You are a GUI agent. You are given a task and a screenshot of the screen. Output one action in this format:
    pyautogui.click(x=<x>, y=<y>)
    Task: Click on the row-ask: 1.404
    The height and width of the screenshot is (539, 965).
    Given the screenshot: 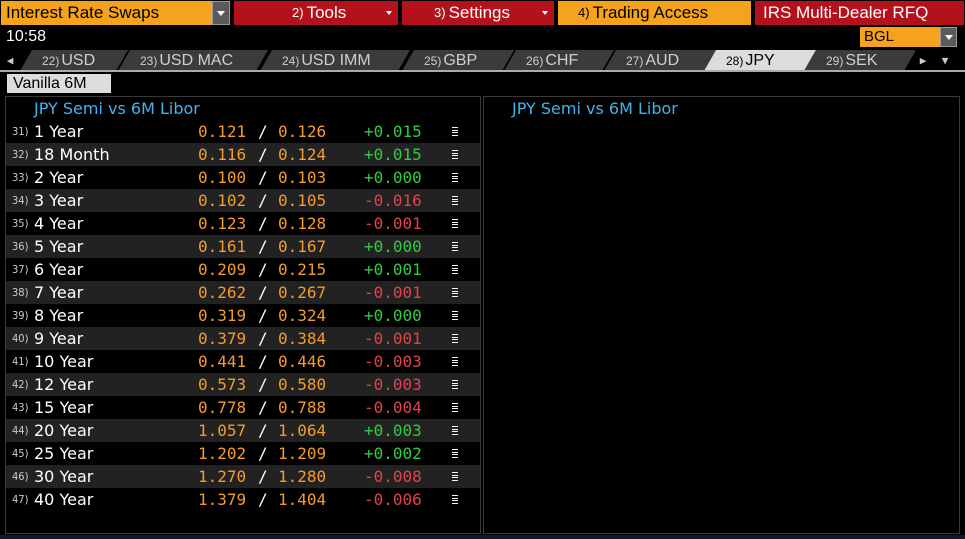 What is the action you would take?
    pyautogui.click(x=302, y=499)
    